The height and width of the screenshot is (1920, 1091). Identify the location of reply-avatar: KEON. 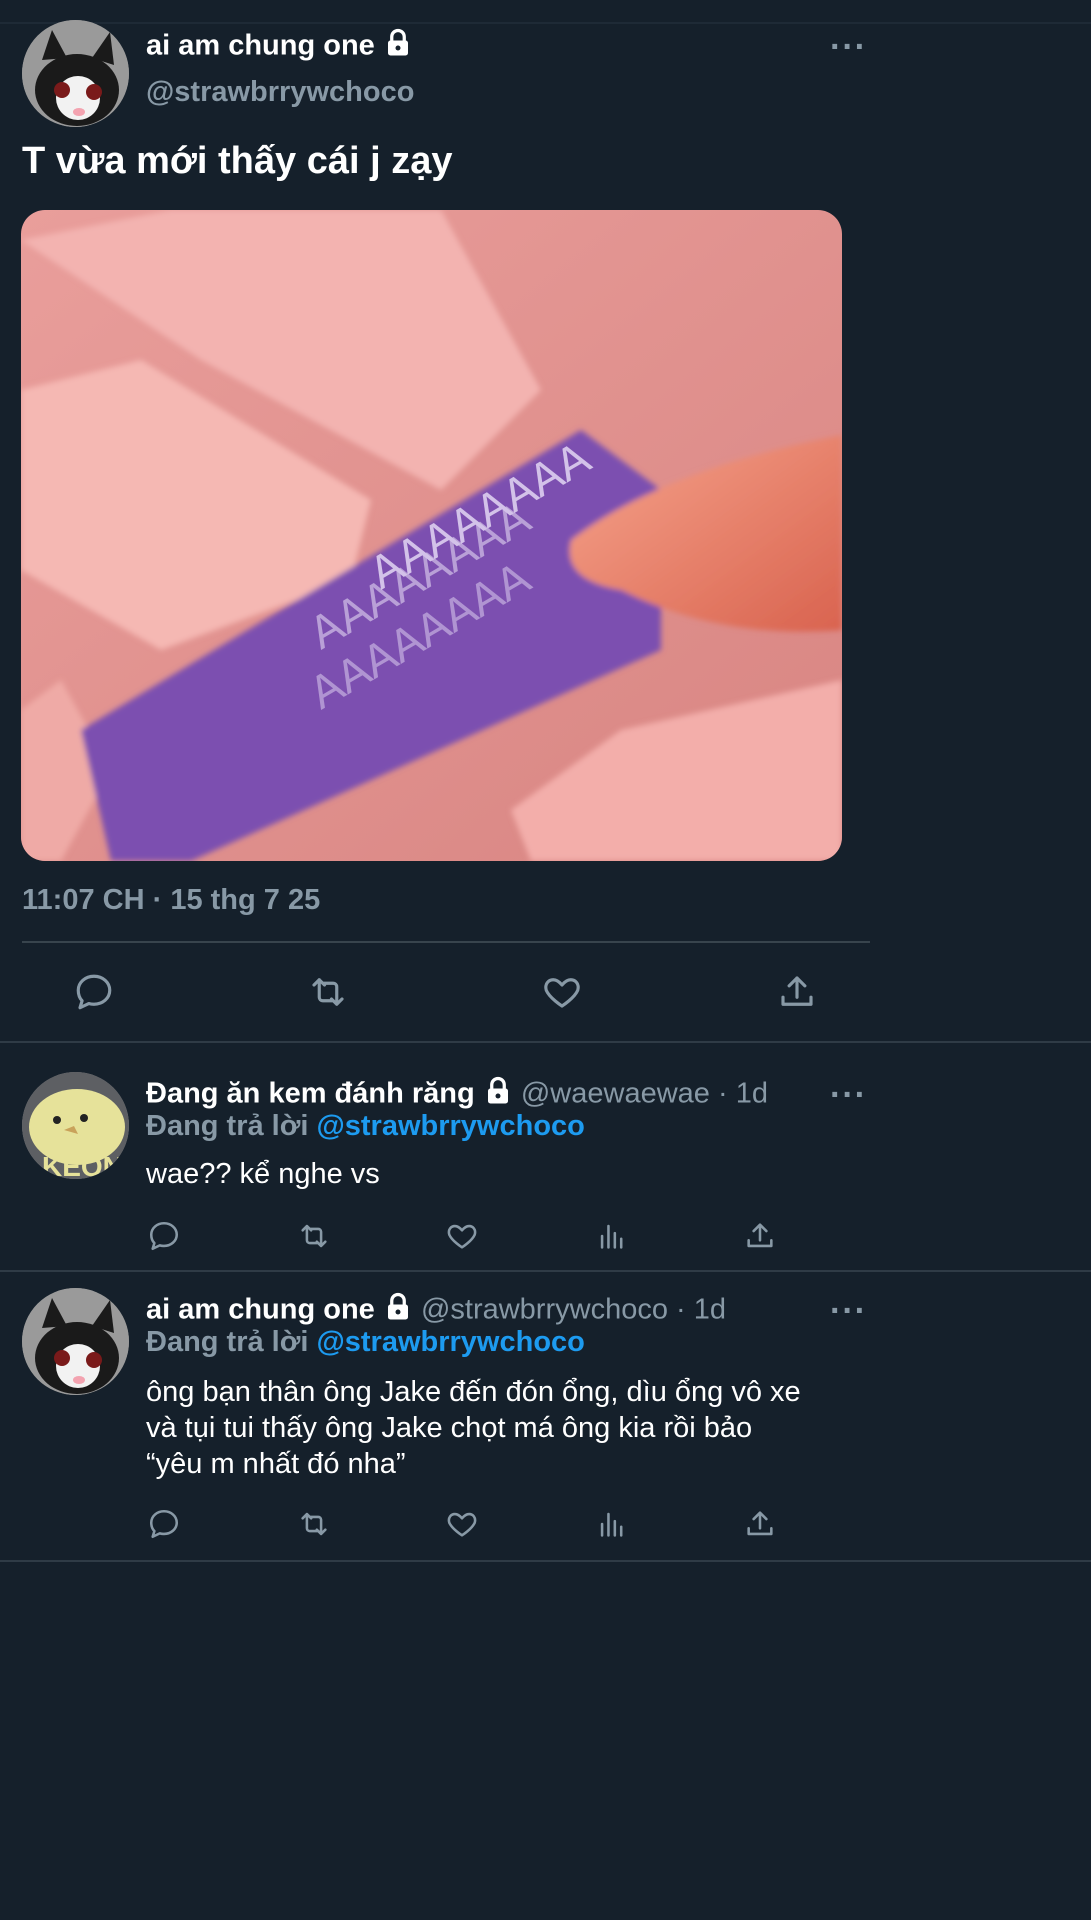
(75, 1125).